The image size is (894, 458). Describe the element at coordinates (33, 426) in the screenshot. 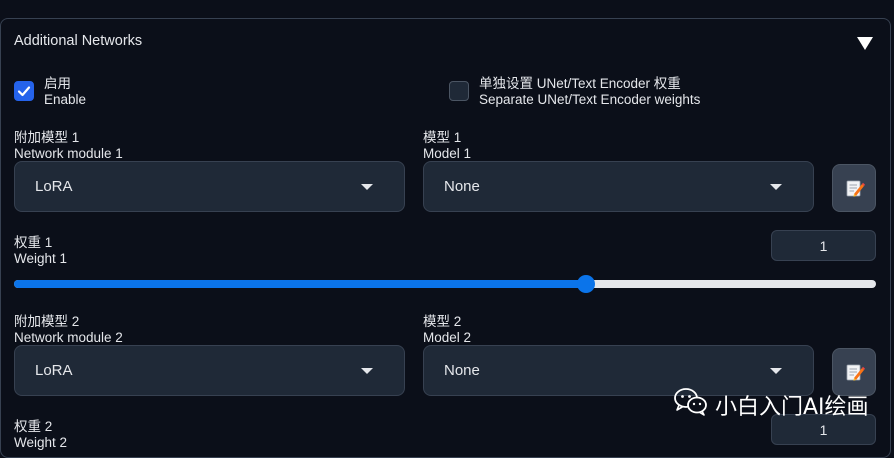

I see `weight-2-label-cn: 权重 2` at that location.